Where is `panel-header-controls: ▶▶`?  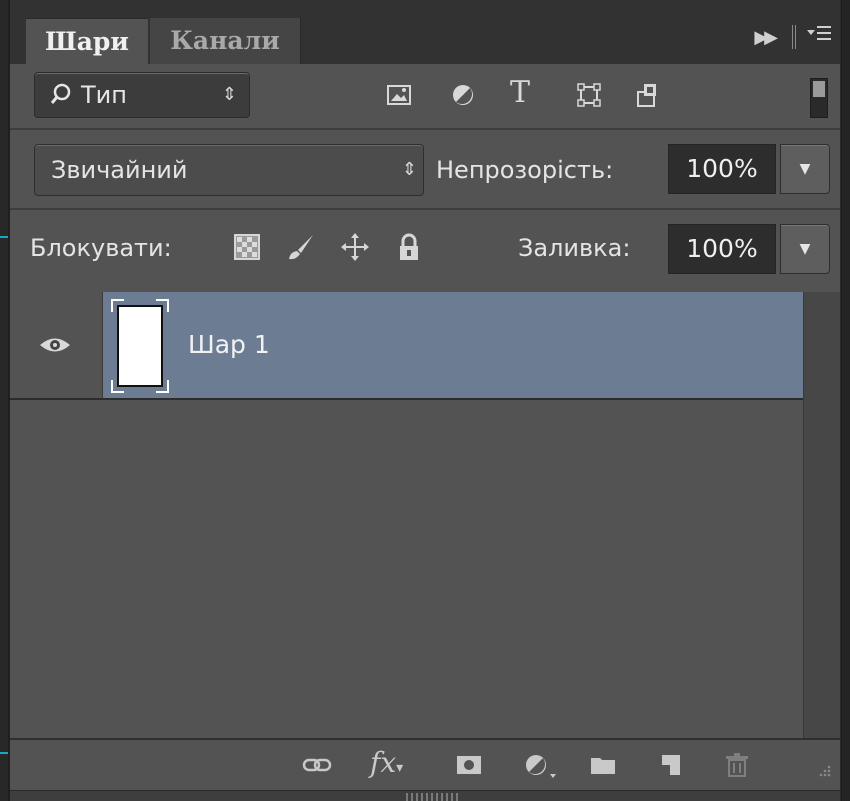
panel-header-controls: ▶▶ is located at coordinates (793, 37).